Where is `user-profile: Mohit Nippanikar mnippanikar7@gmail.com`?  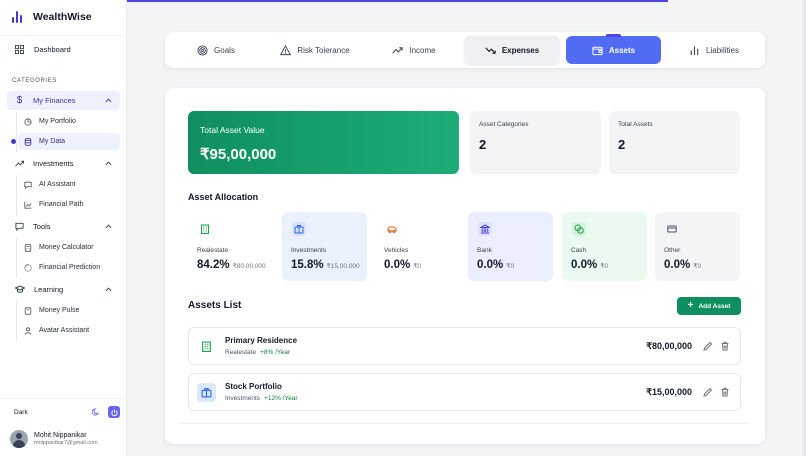 user-profile: Mohit Nippanikar mnippanikar7@gmail.com is located at coordinates (54, 439).